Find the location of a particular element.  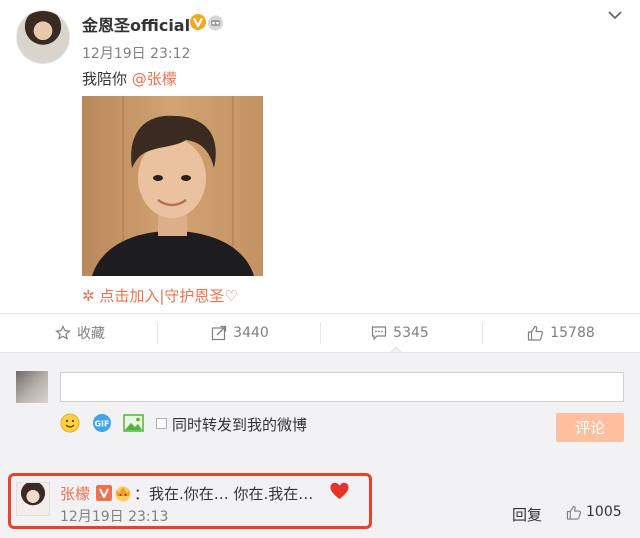

robot-badge-icon is located at coordinates (215, 23).